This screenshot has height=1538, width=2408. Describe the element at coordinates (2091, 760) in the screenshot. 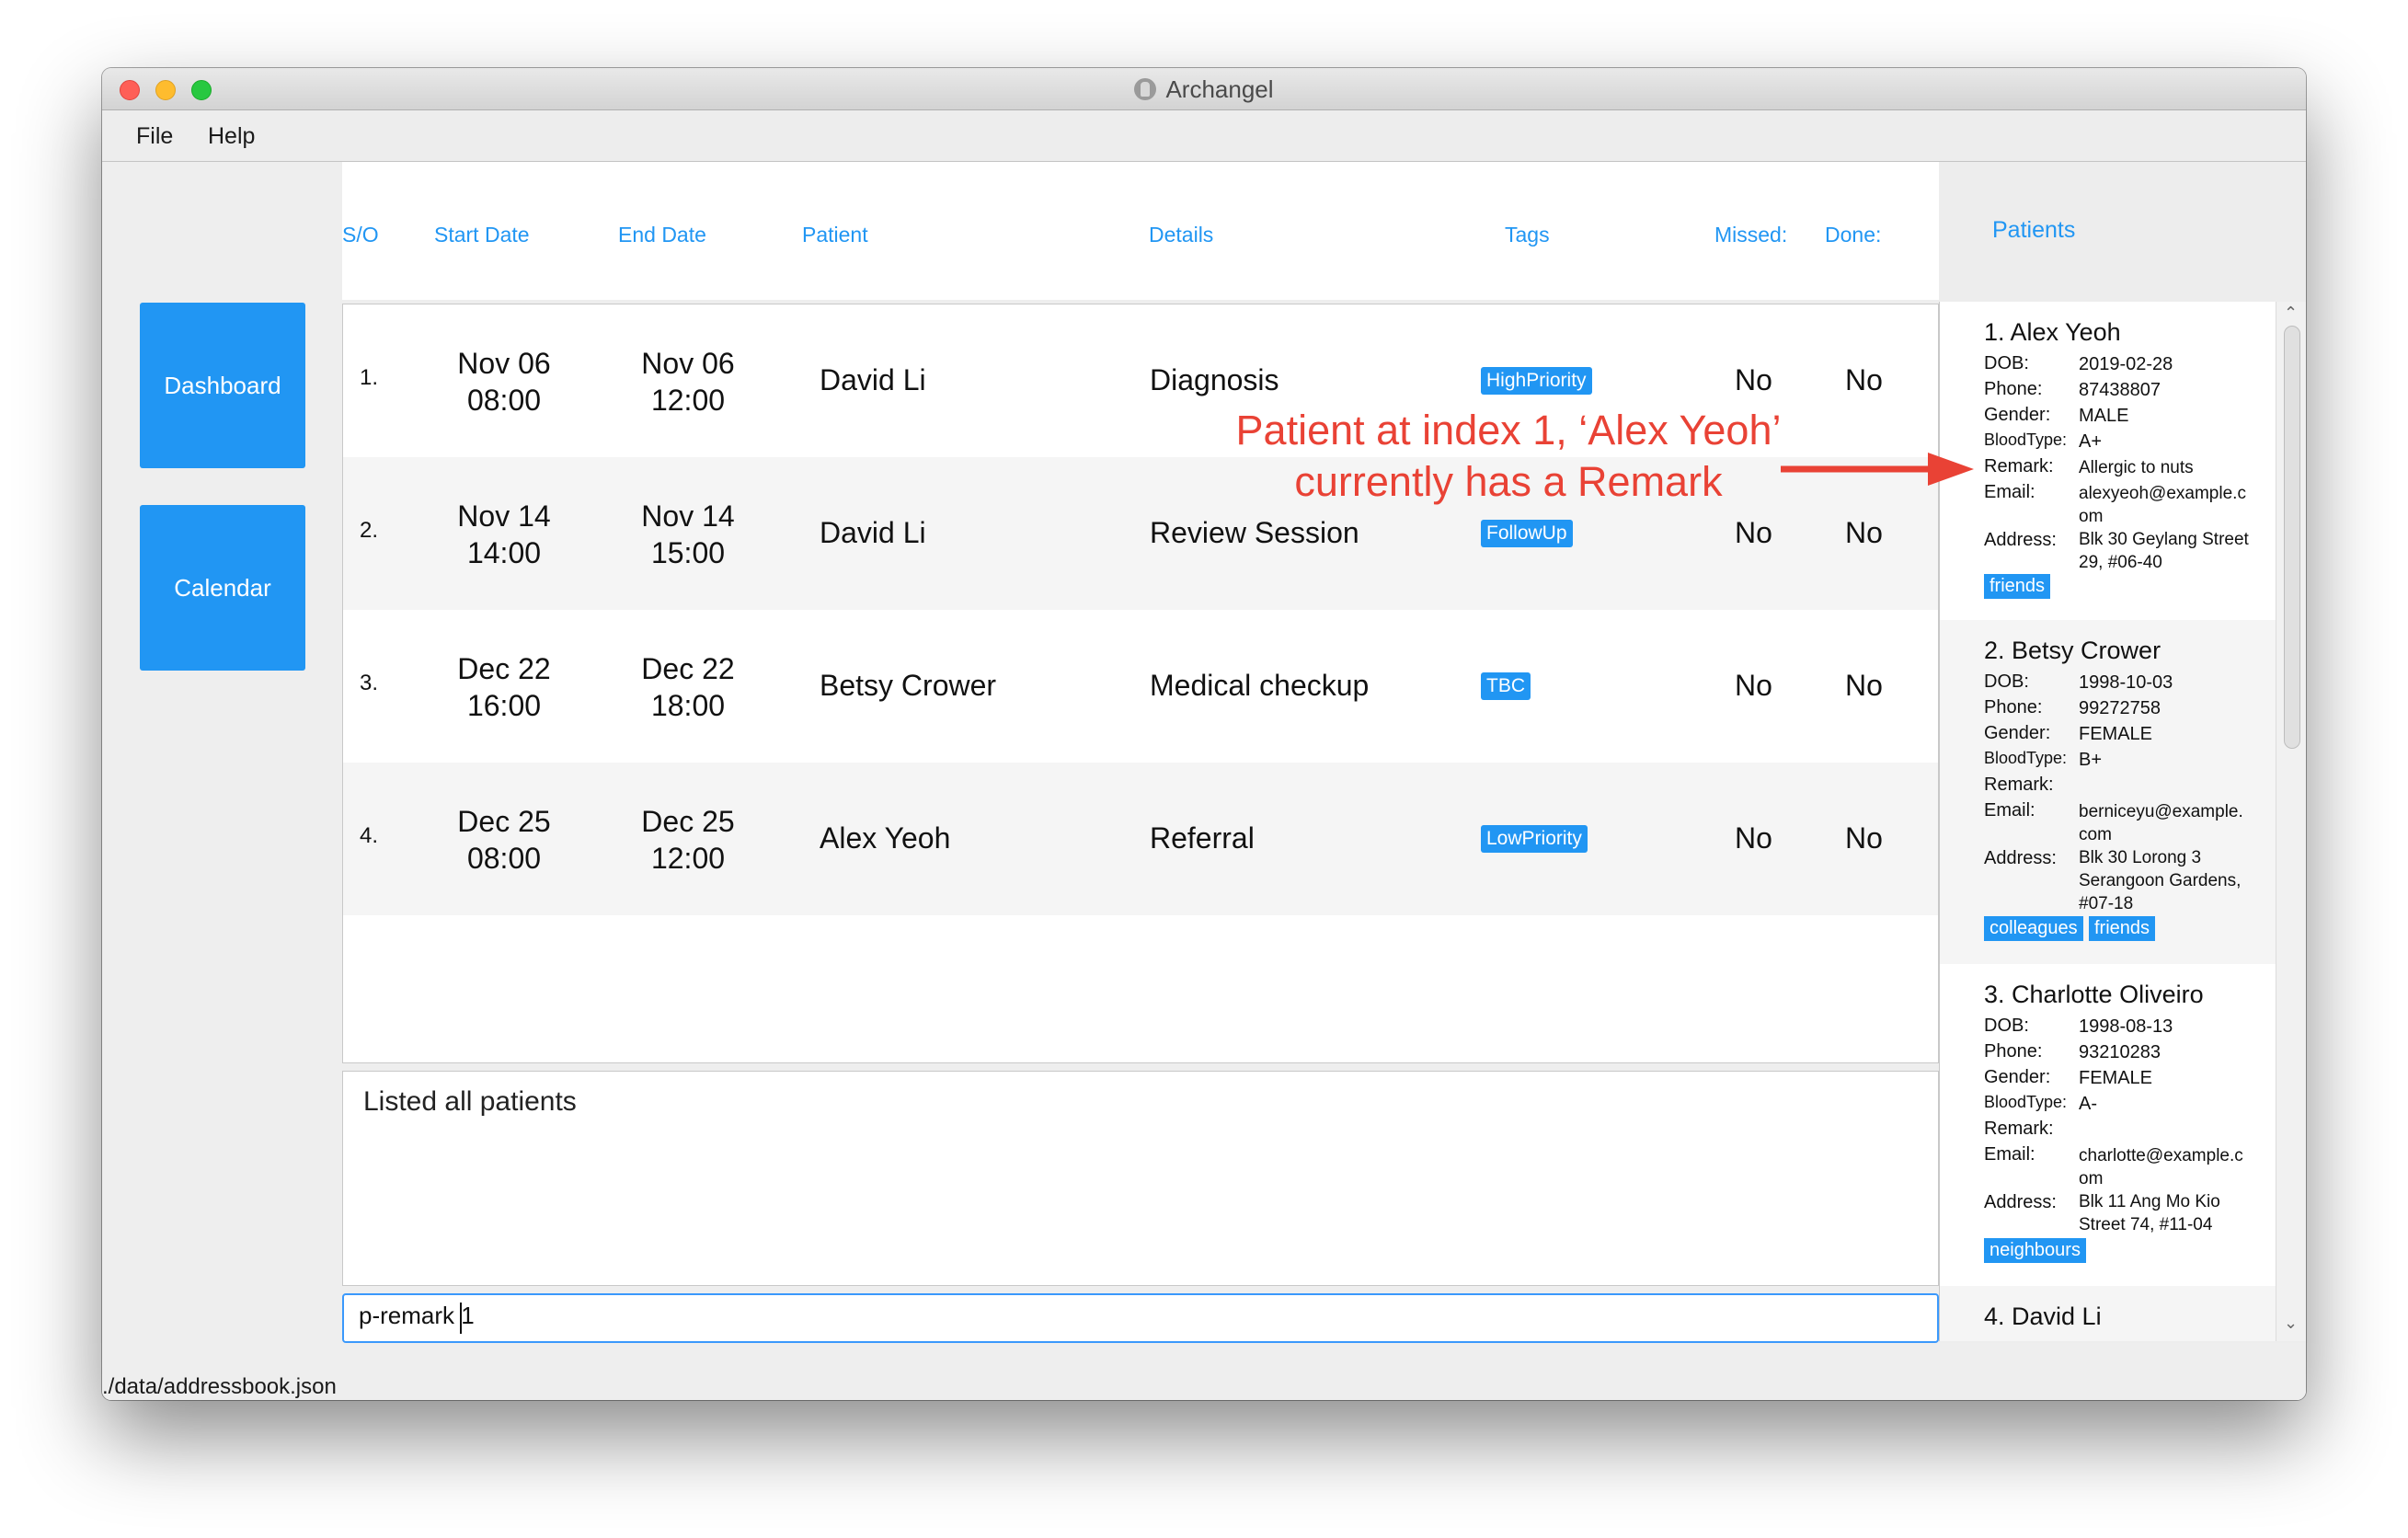

I see `bloodtype-value: B+` at that location.